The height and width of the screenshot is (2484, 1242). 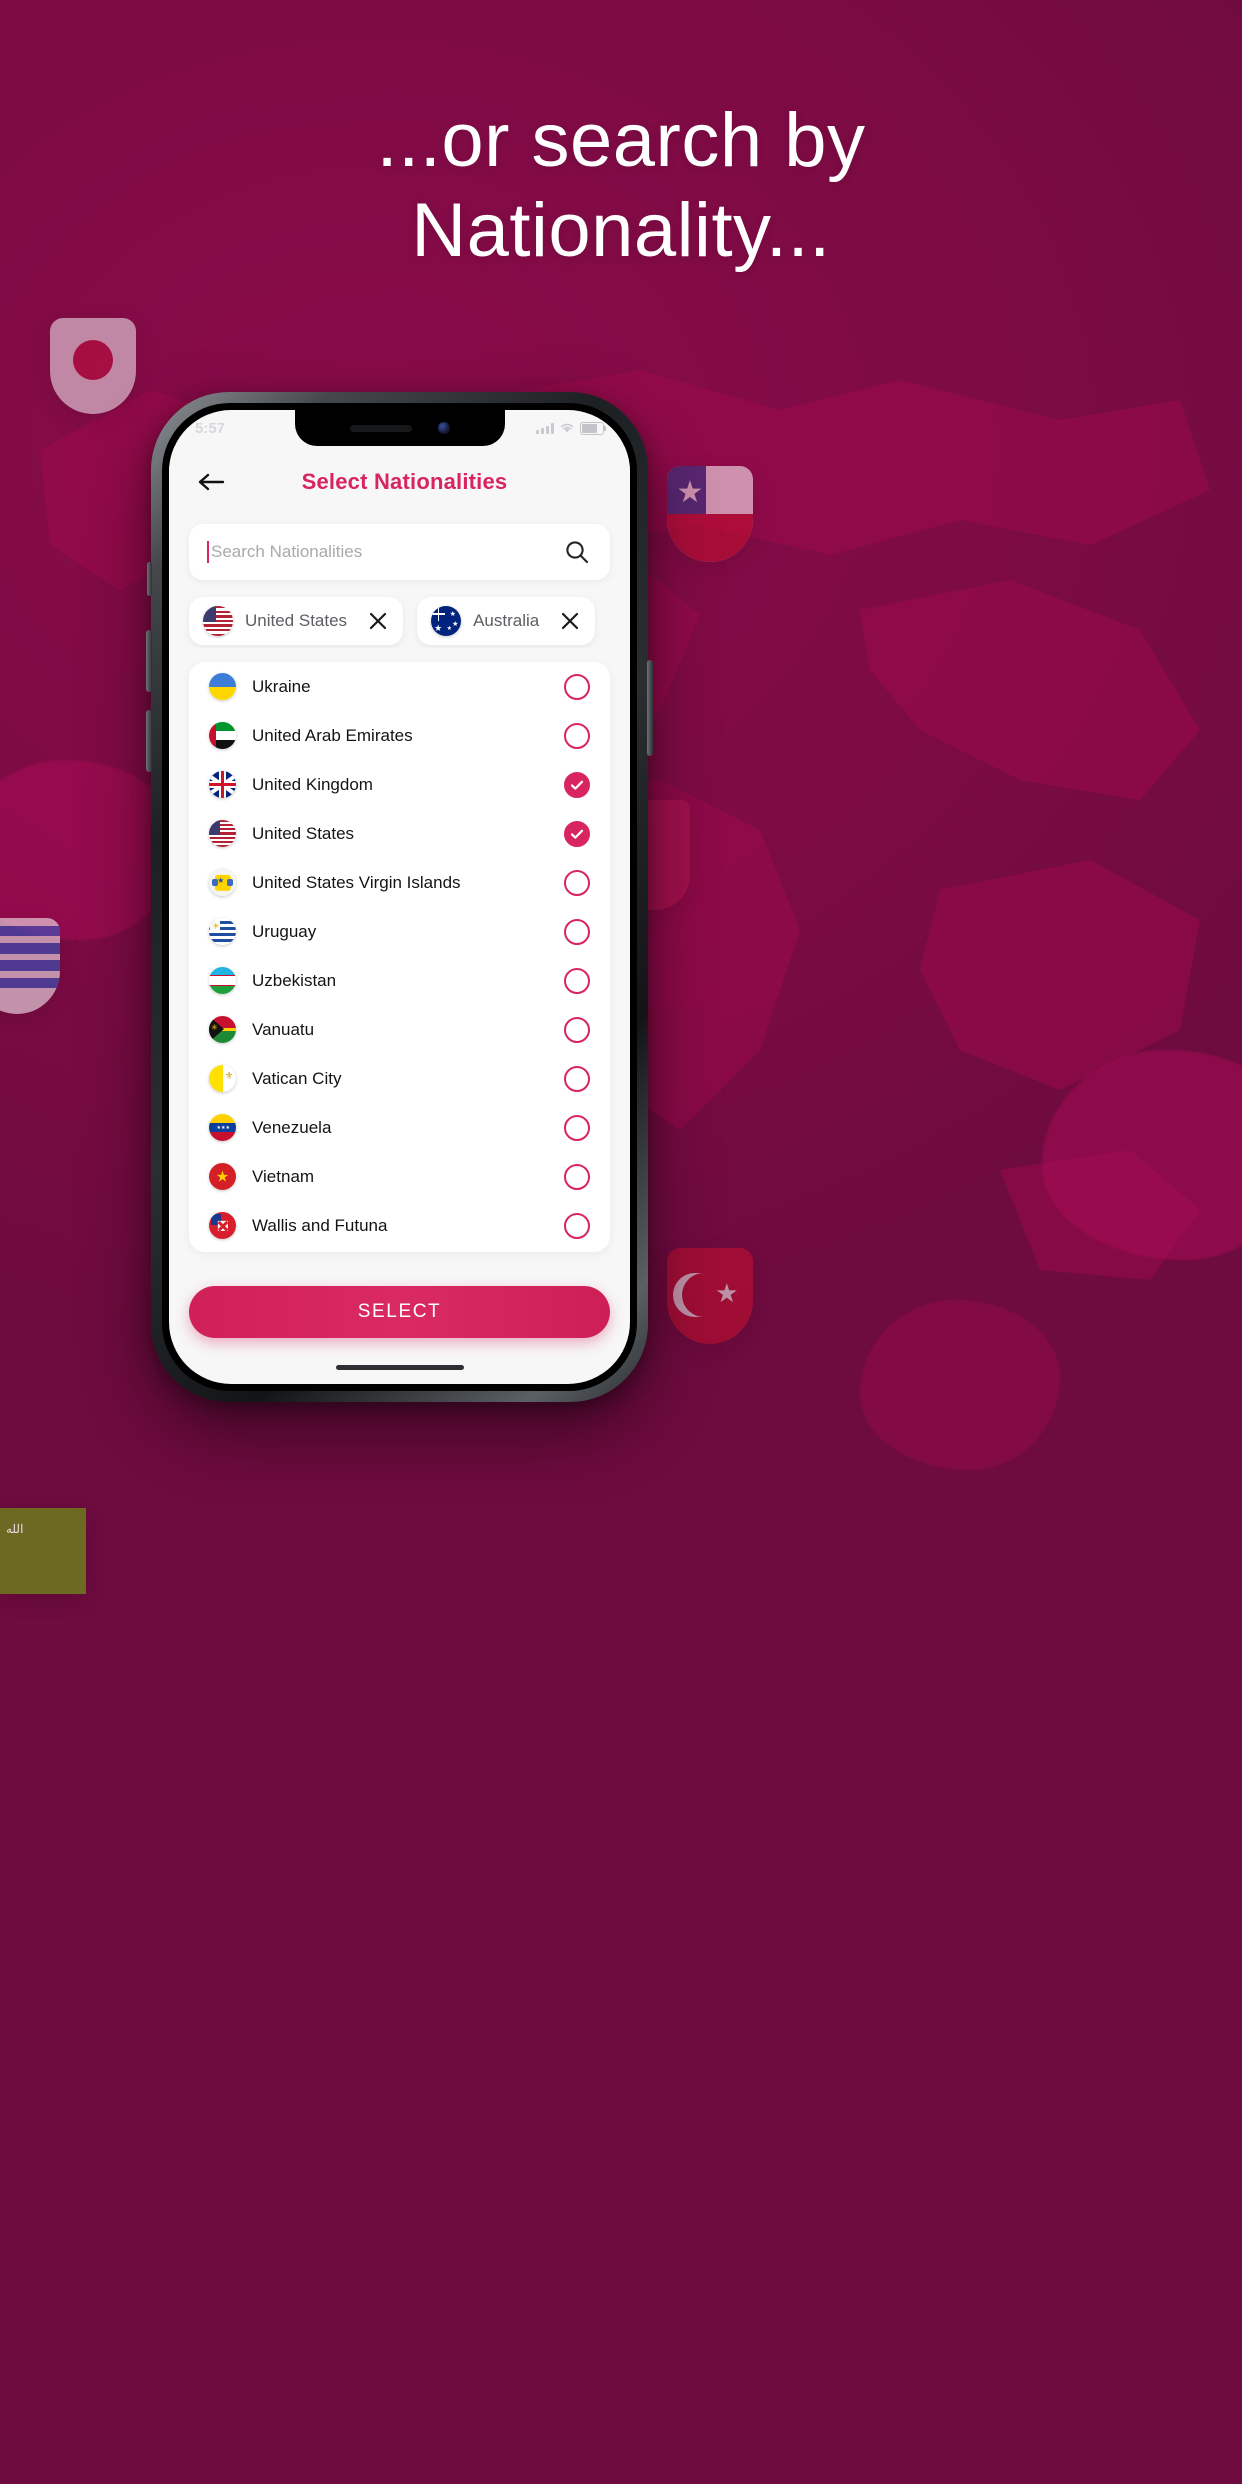 What do you see at coordinates (281, 686) in the screenshot?
I see `list-item-label: Ukraine` at bounding box center [281, 686].